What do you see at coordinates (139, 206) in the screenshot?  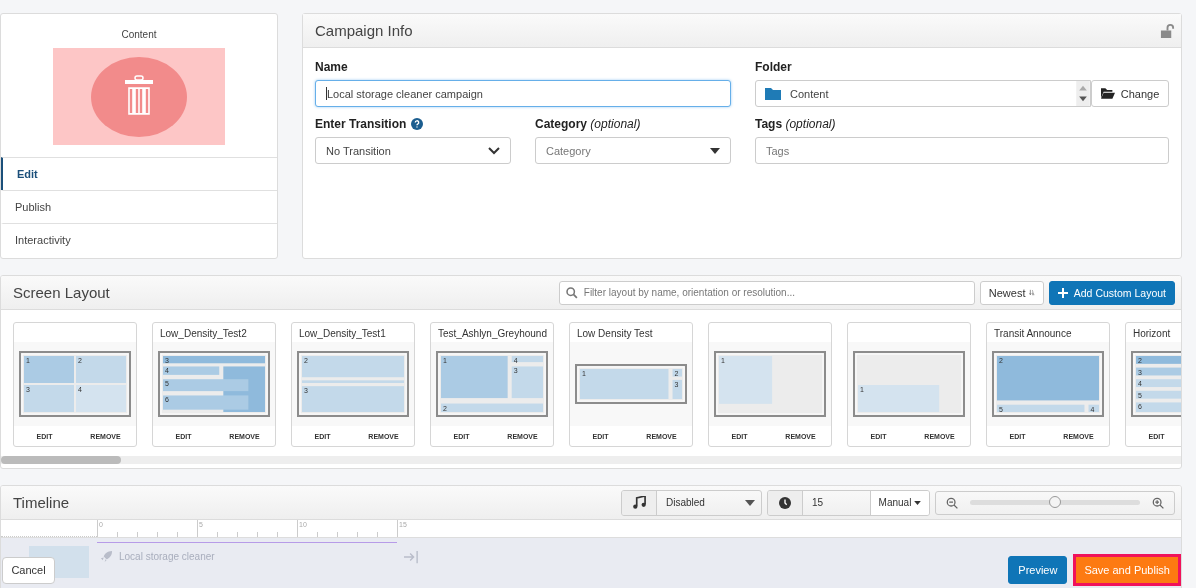 I see `sidebar-tab: Publish` at bounding box center [139, 206].